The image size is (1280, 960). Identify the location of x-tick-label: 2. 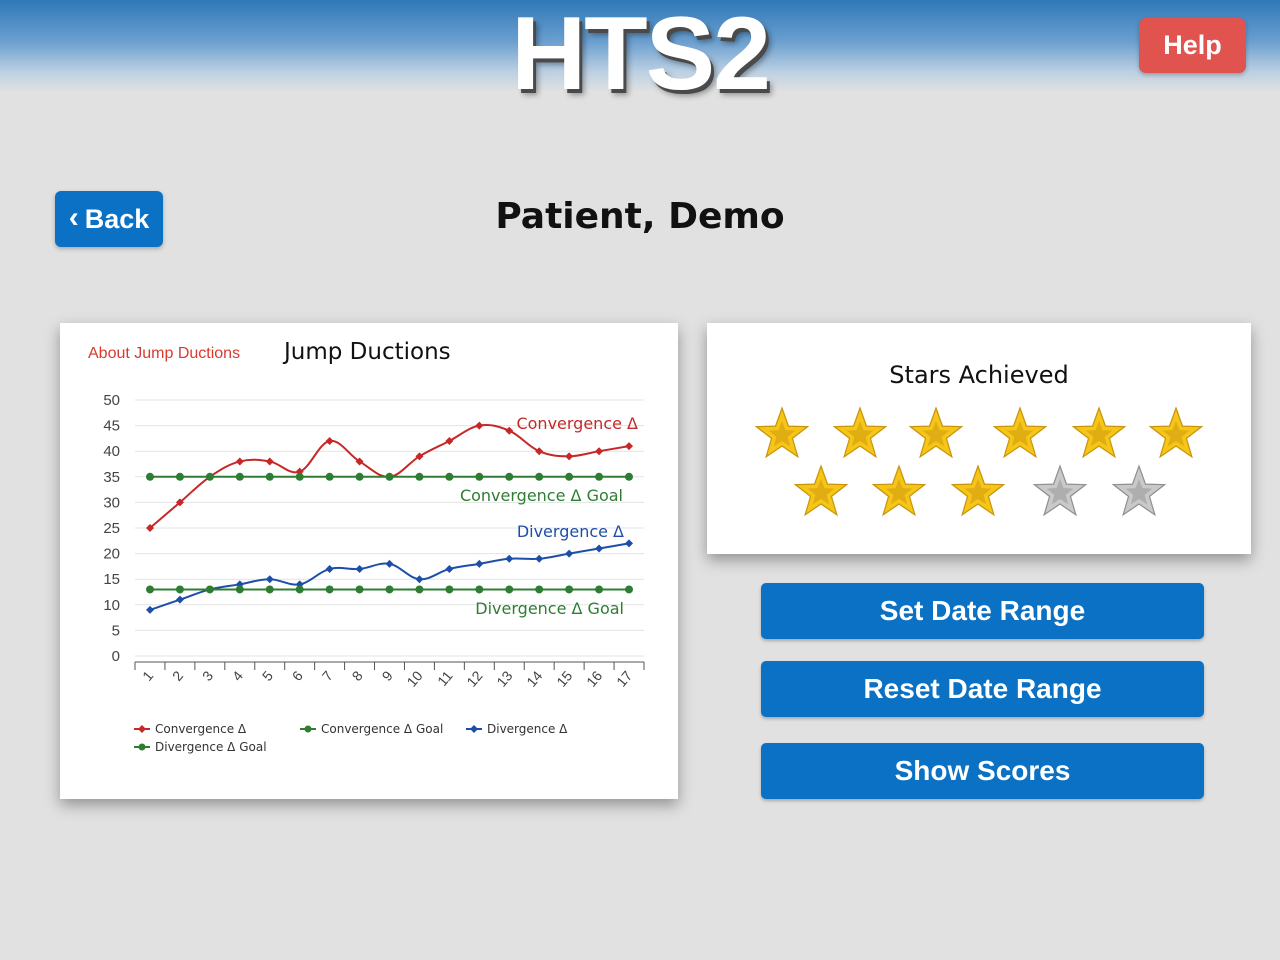
(177, 675).